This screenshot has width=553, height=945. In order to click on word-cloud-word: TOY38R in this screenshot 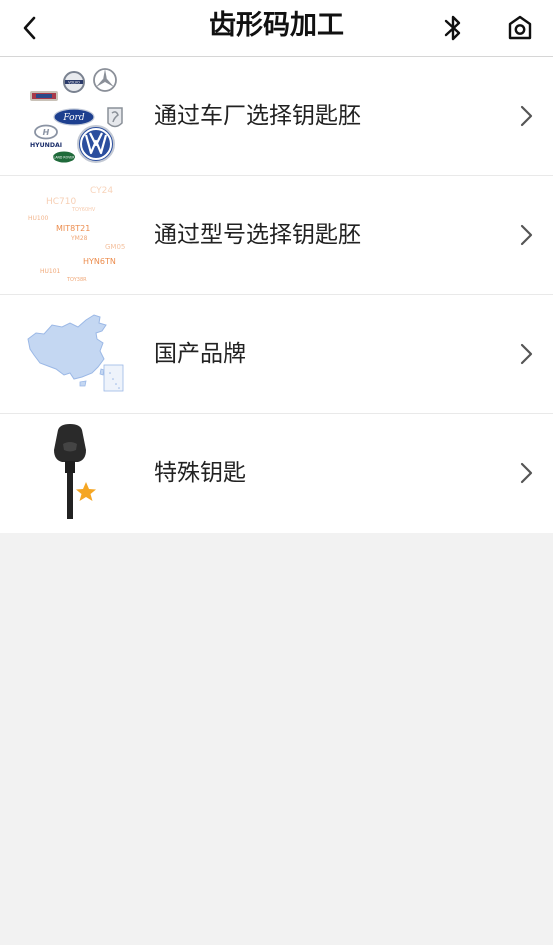, I will do `click(77, 280)`.